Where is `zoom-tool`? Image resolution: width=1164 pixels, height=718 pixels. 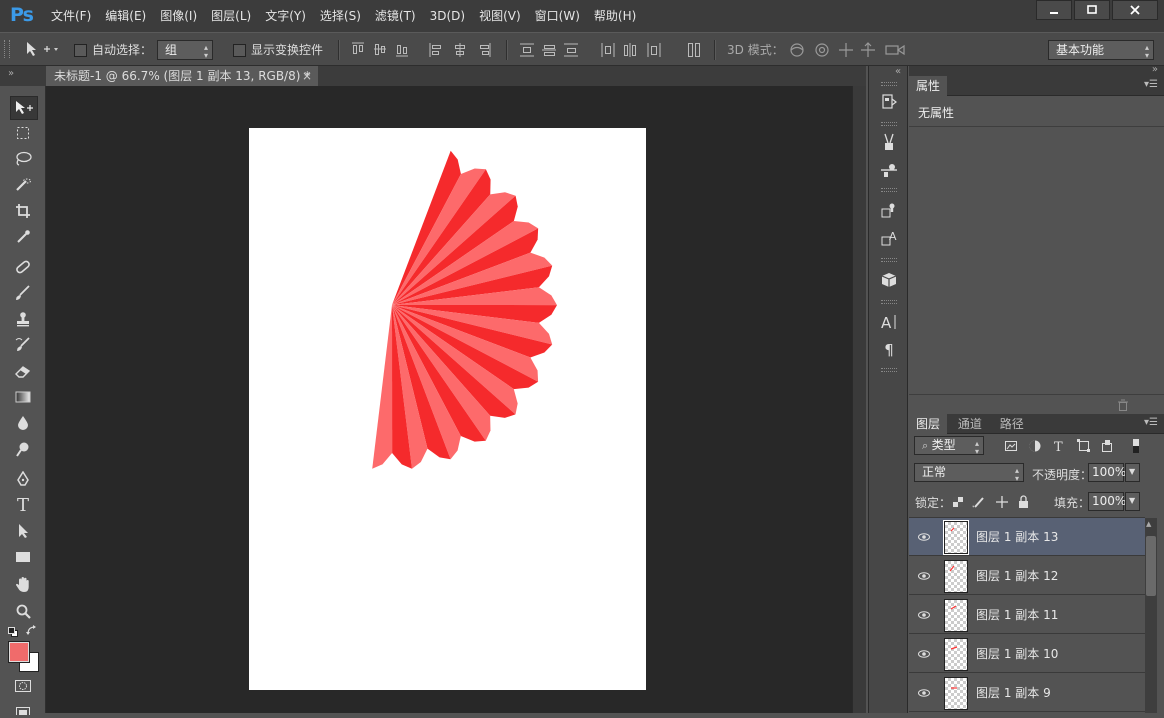 zoom-tool is located at coordinates (23, 611).